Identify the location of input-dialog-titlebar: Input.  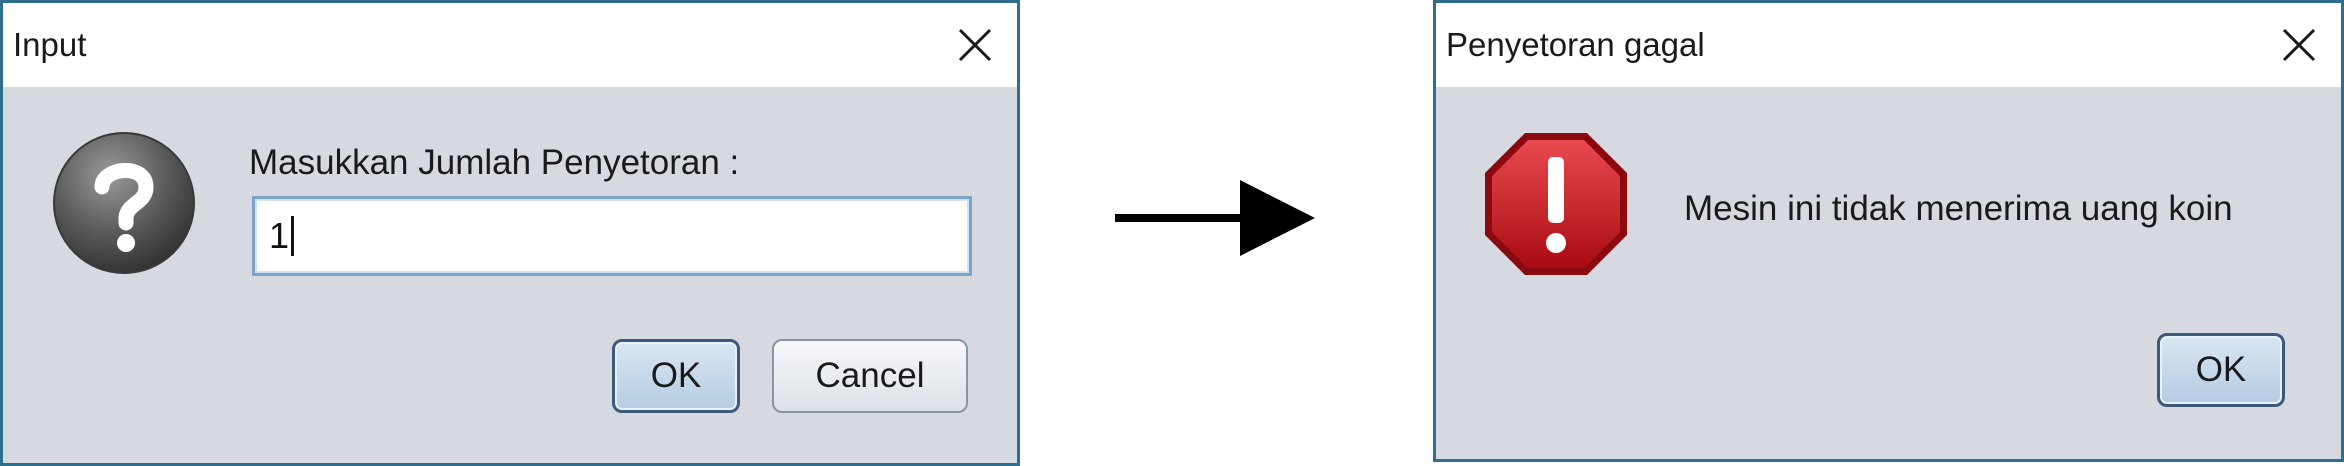
(510, 45).